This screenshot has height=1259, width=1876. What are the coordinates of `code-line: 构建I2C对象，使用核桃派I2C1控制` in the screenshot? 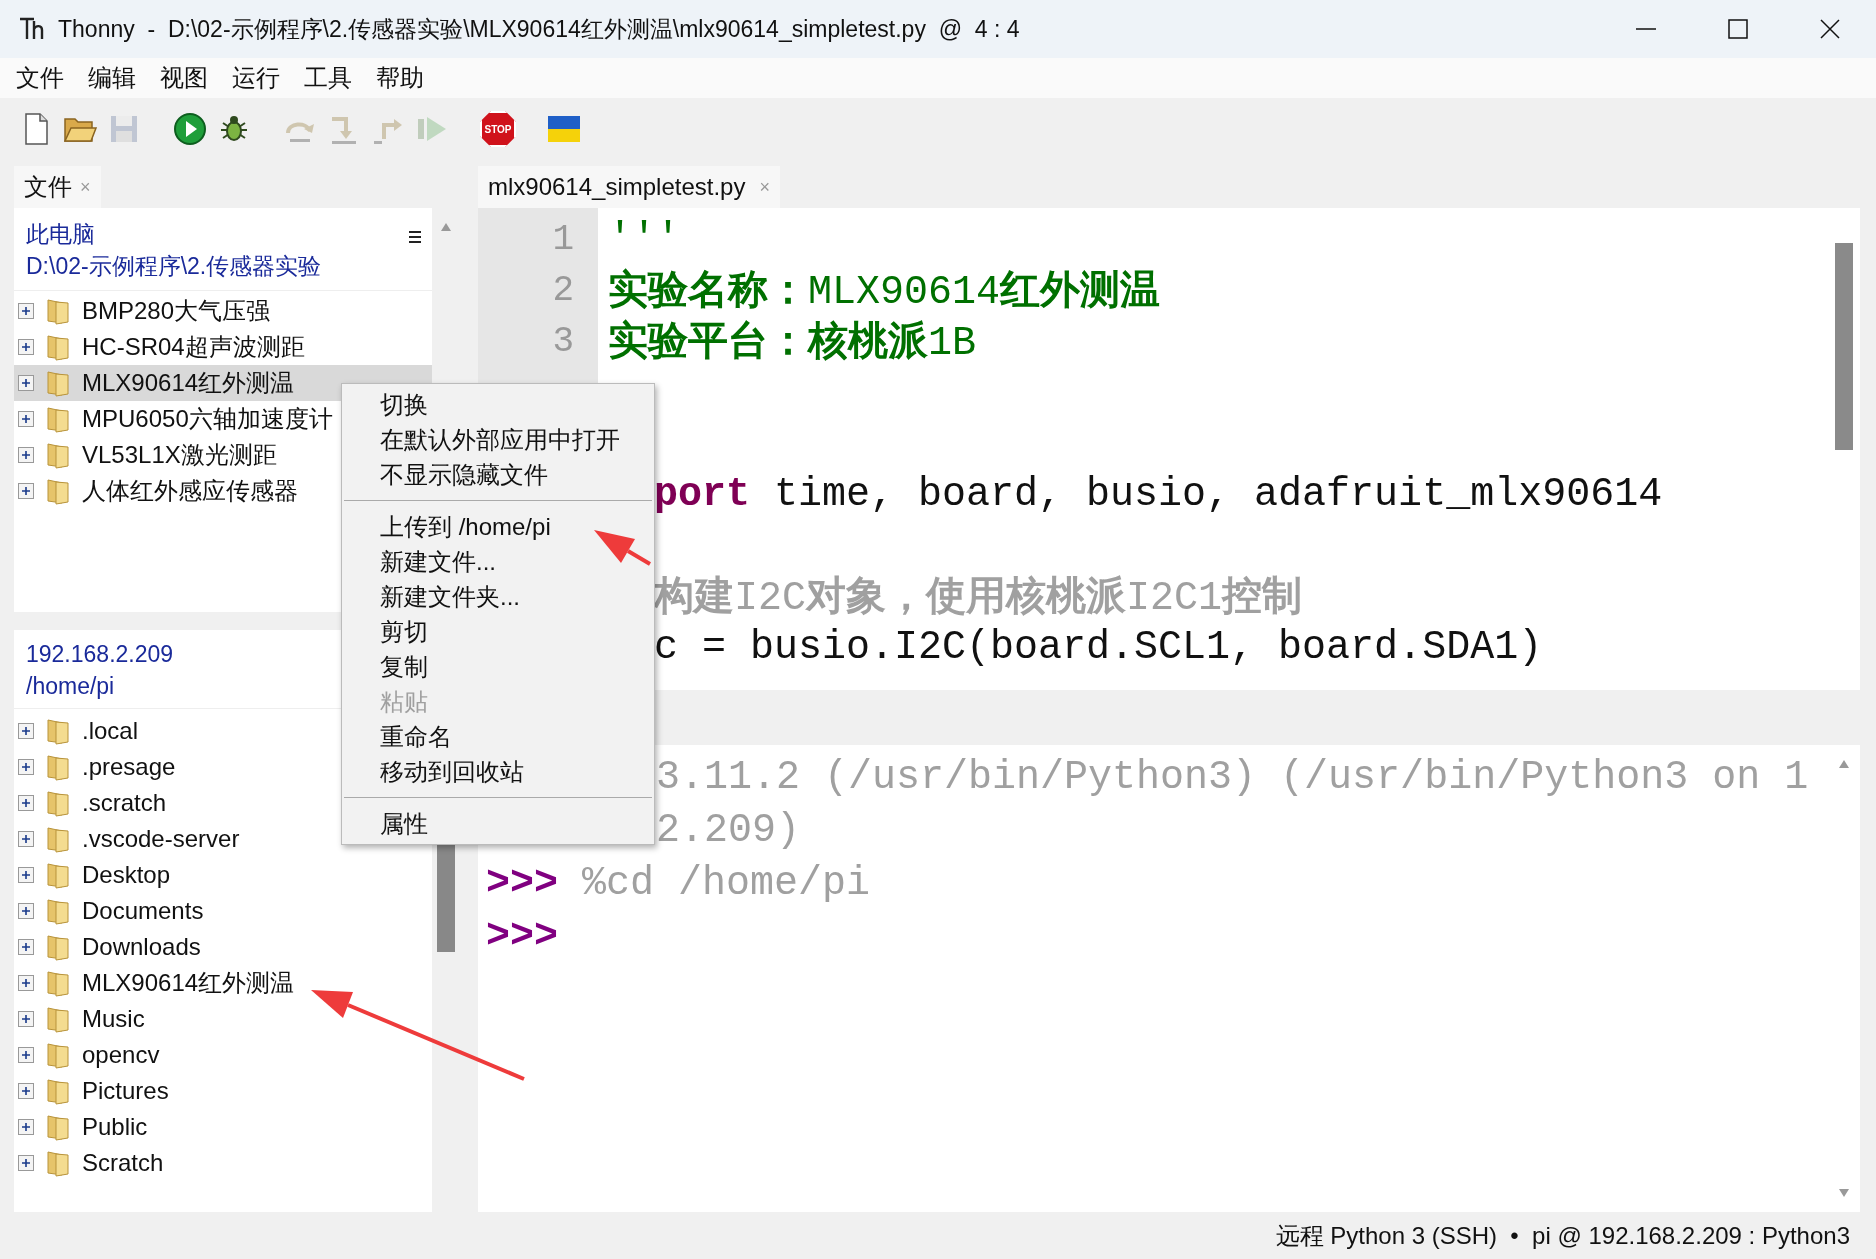 It's located at (978, 597).